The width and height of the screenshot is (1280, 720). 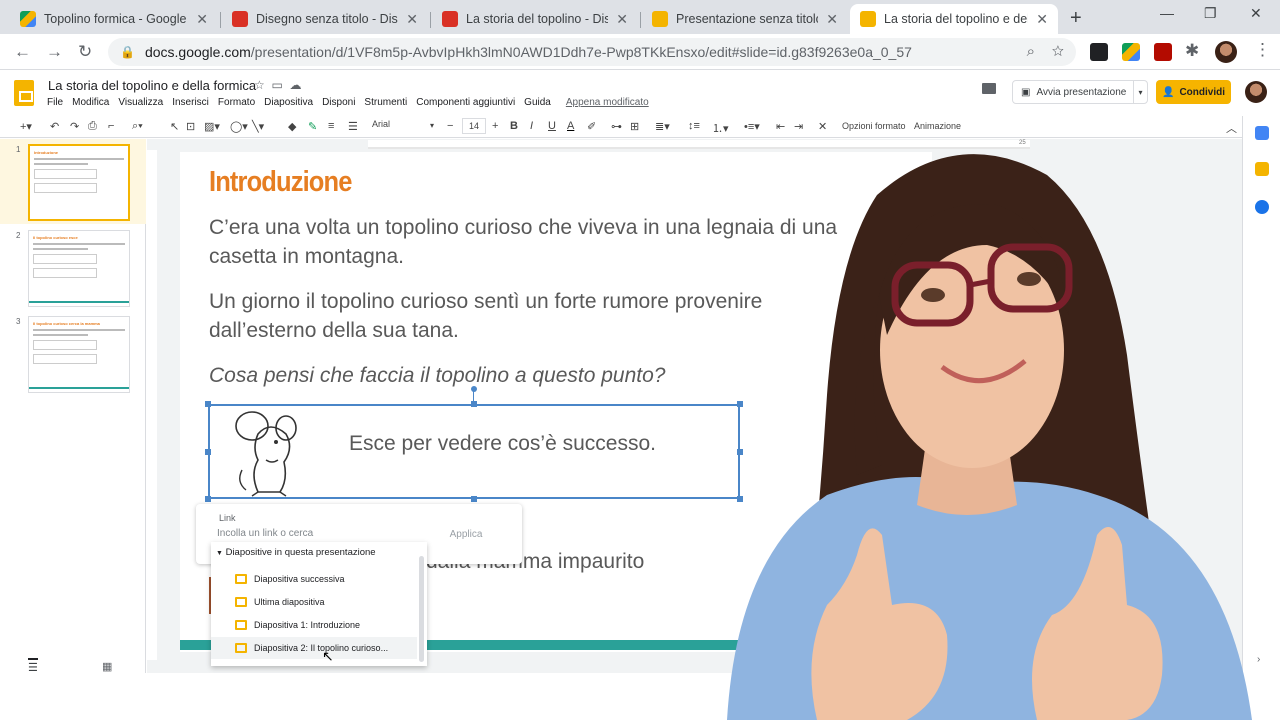 I want to click on back-icon: ←, so click(x=22, y=52).